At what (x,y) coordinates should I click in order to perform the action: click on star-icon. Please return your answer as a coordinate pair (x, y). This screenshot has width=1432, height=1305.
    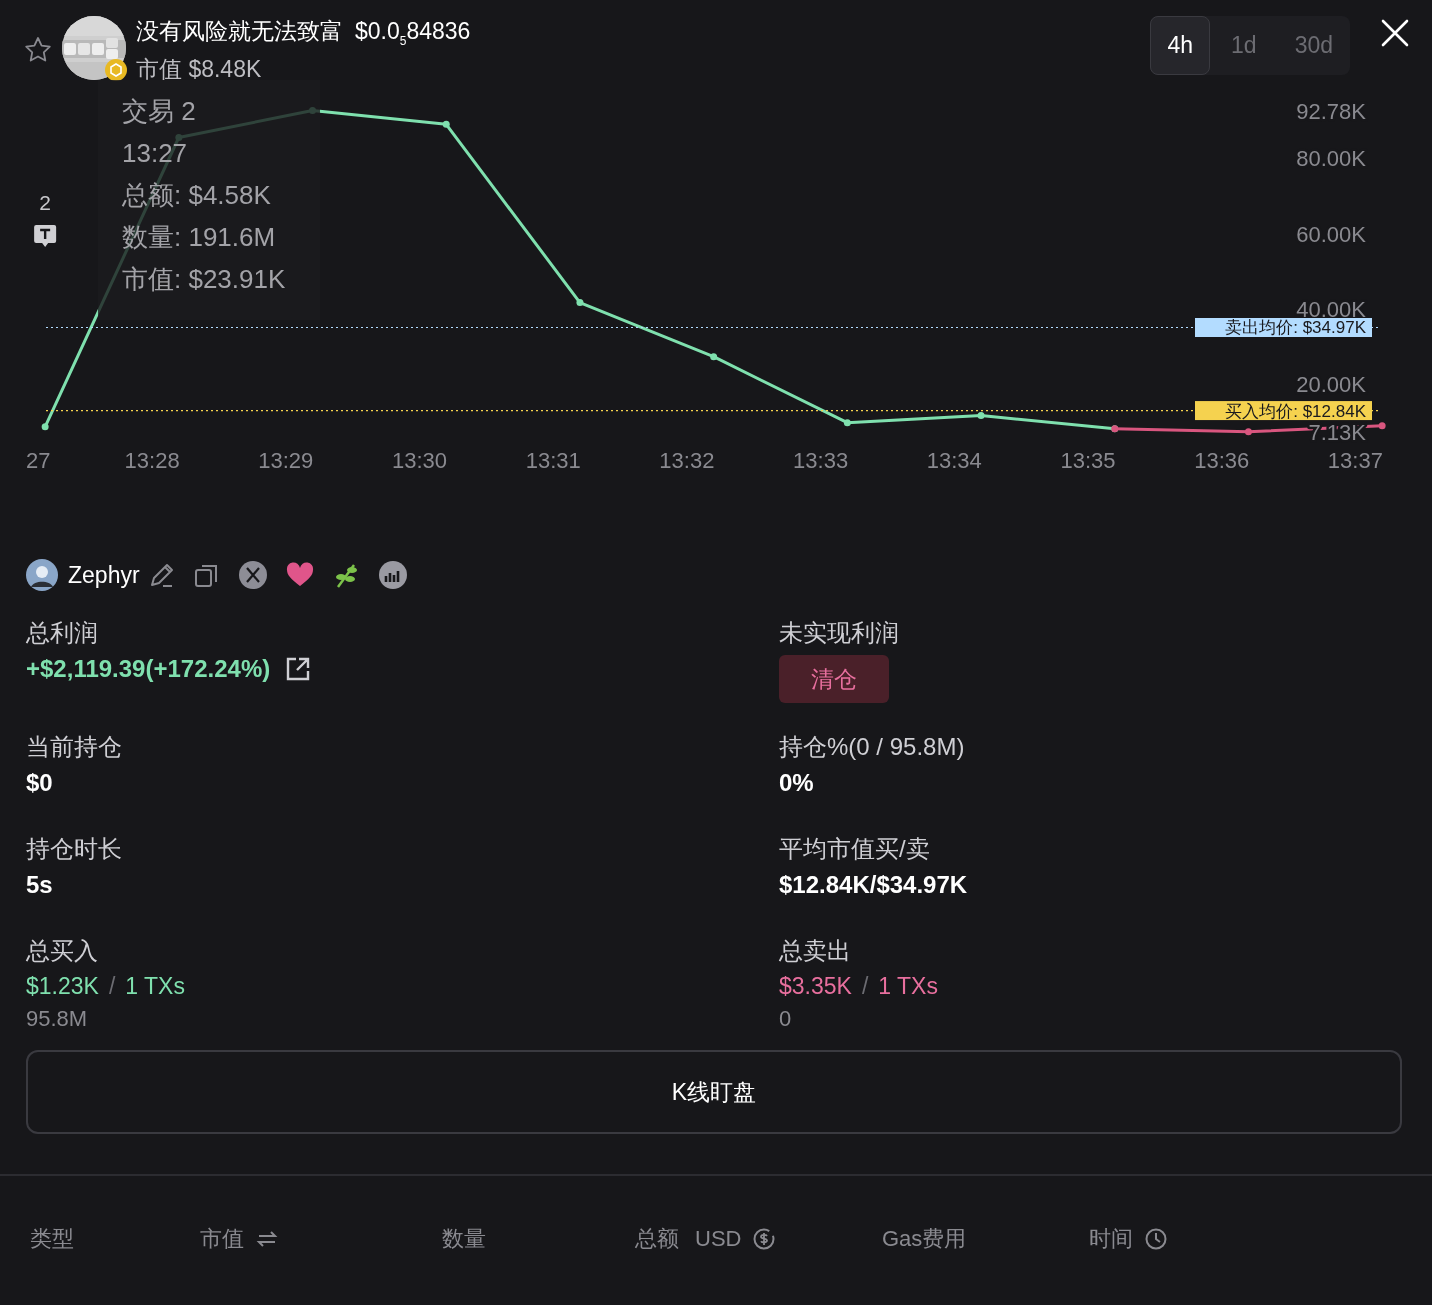
    Looking at the image, I should click on (38, 50).